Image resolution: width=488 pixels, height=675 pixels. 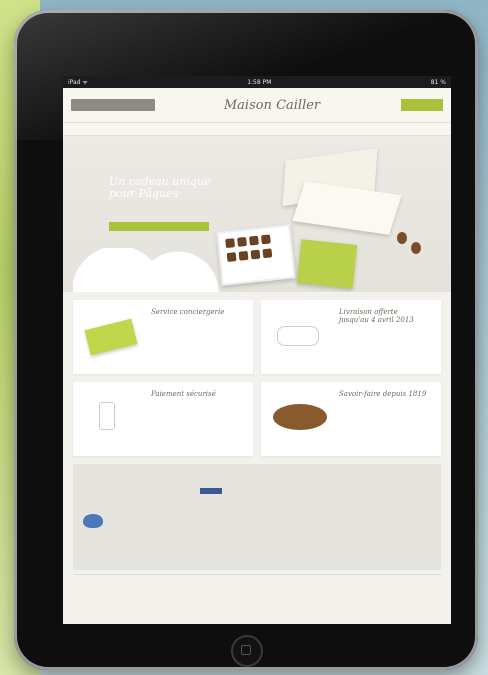 What do you see at coordinates (113, 105) in the screenshot?
I see `header-left-button` at bounding box center [113, 105].